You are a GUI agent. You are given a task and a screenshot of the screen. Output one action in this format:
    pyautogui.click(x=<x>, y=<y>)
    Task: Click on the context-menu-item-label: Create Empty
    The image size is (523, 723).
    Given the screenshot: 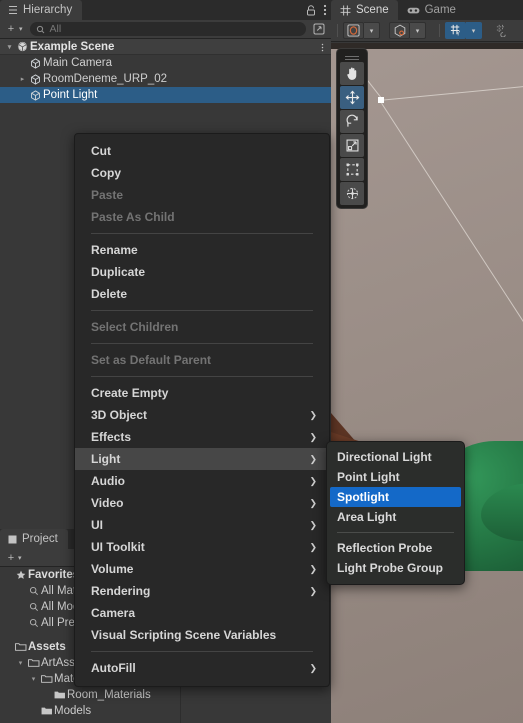 What is the action you would take?
    pyautogui.click(x=130, y=393)
    